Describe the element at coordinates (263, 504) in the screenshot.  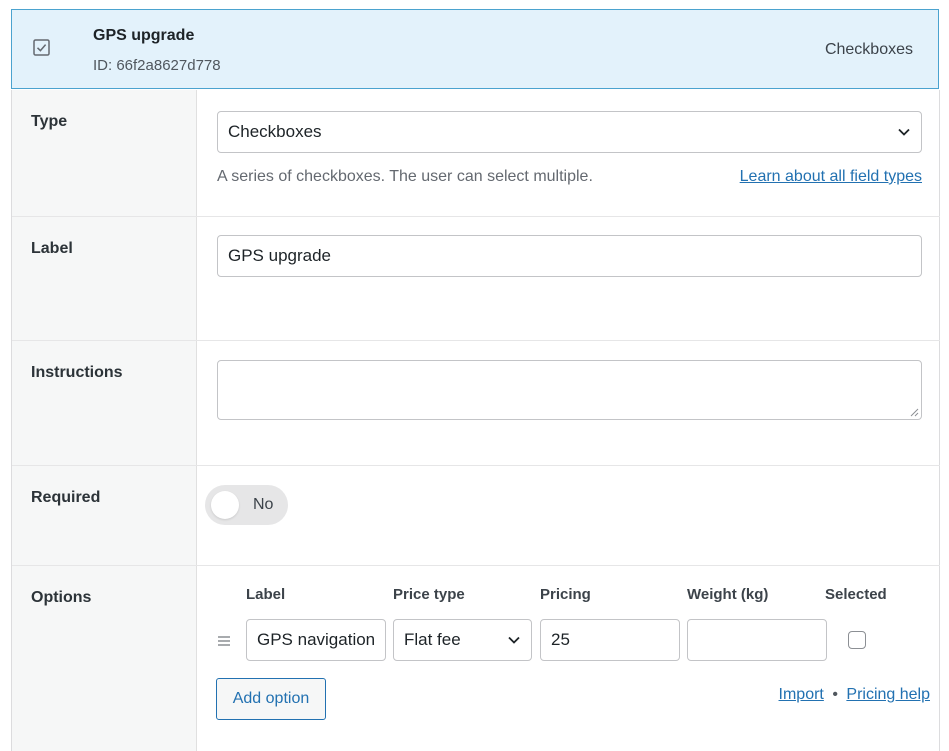
I see `required-toggle-text: No` at that location.